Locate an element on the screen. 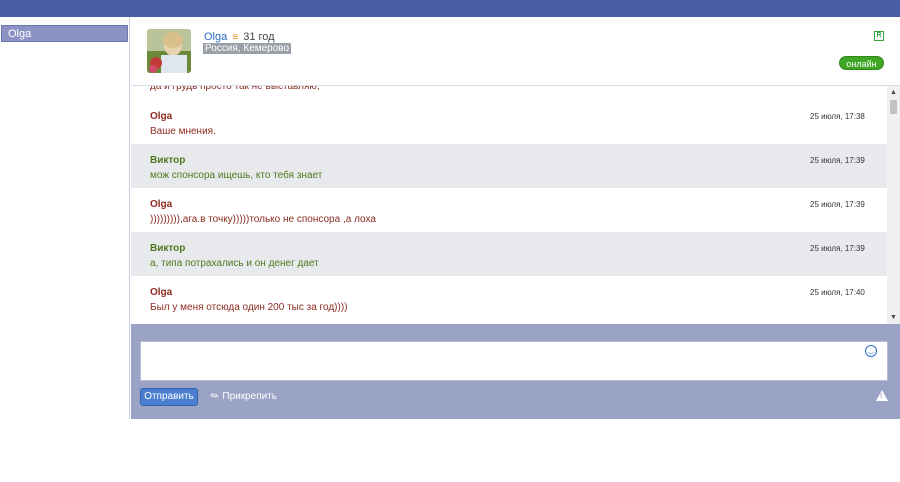 This screenshot has width=900, height=482. r-badge-icon: R is located at coordinates (879, 36).